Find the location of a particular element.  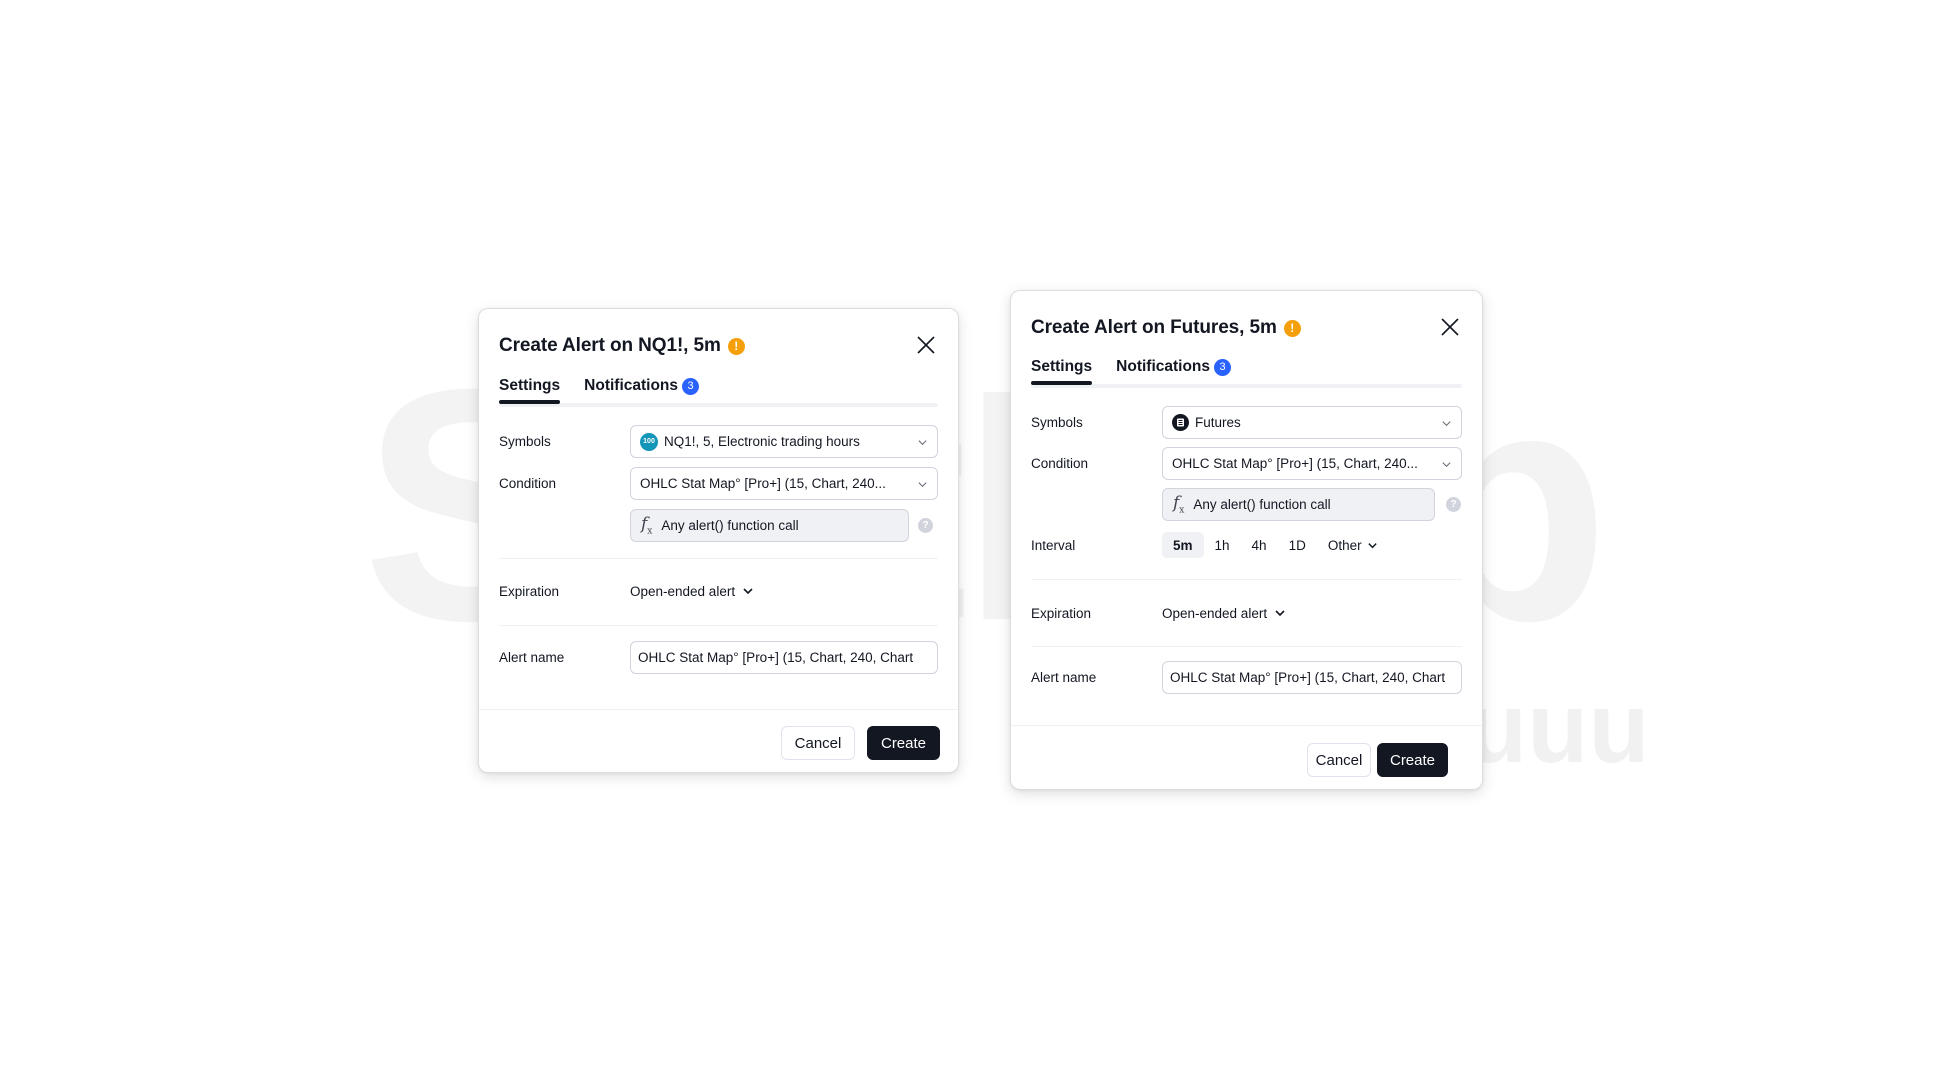

interval-row: Interval 5m 1h 4h 1D Other is located at coordinates (1246, 545).